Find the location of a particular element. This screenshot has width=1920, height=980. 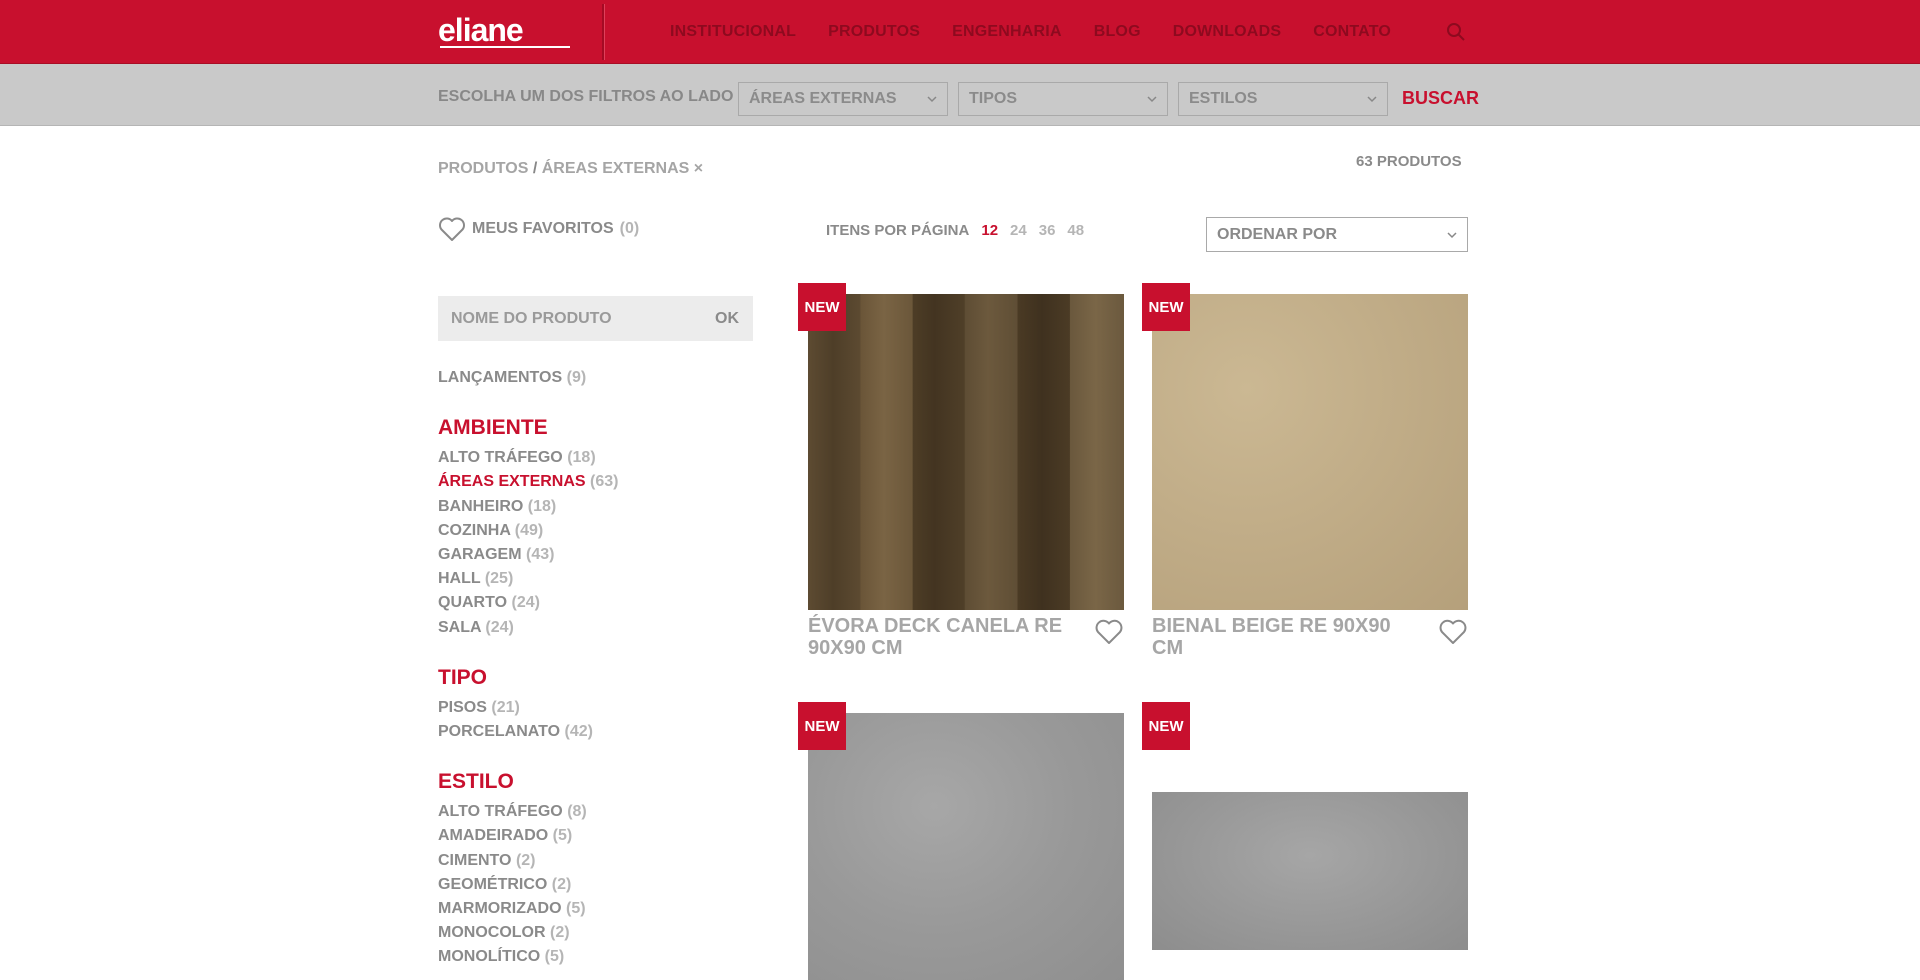

facet-item: AMADEIRADO (5) is located at coordinates (588, 836).